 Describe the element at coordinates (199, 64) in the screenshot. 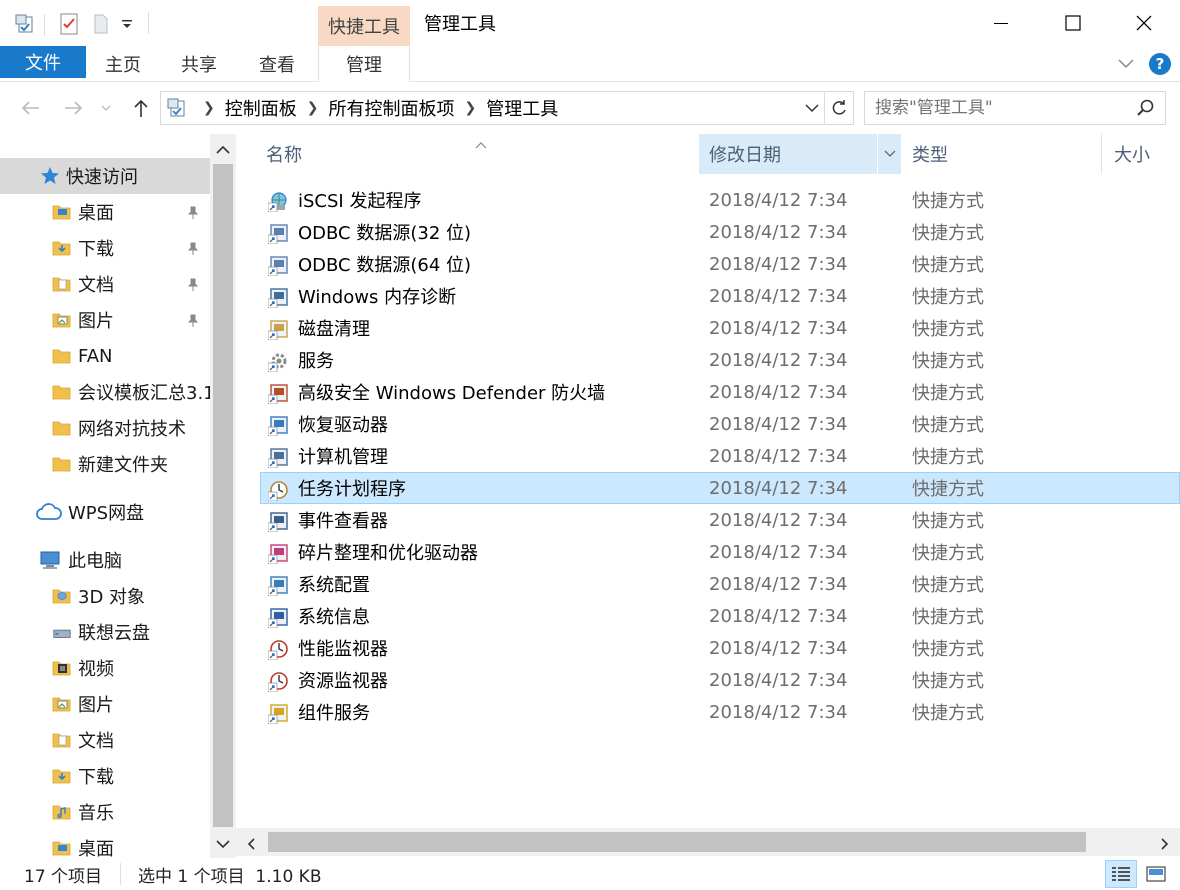

I see `tab-share: 共享` at that location.